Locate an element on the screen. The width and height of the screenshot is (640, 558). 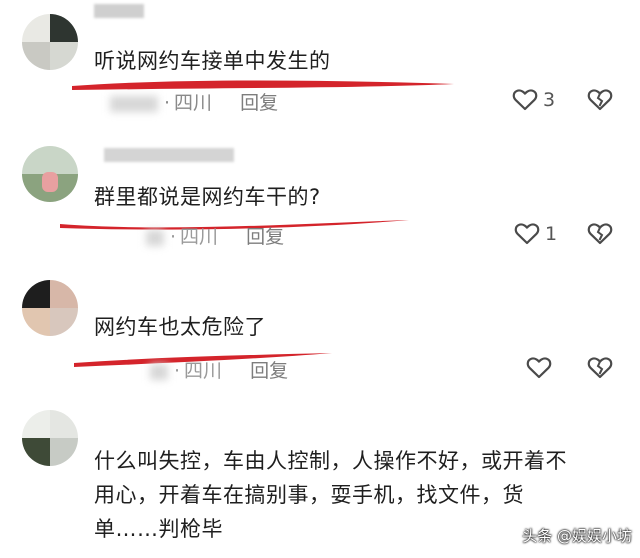
like-button is located at coordinates (539, 368).